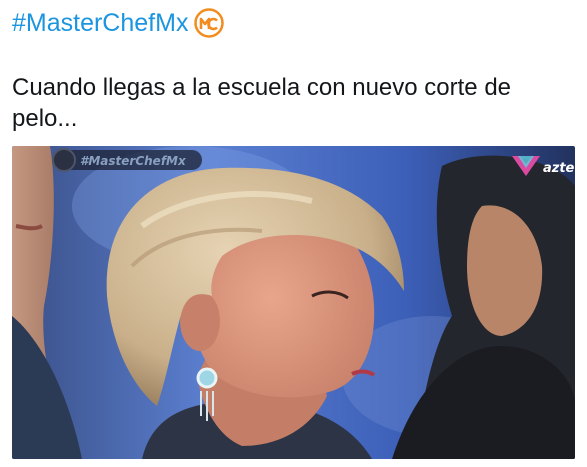 Image resolution: width=587 pixels, height=467 pixels. I want to click on tv-hashtag-overlay: #MasterChefMx, so click(127, 160).